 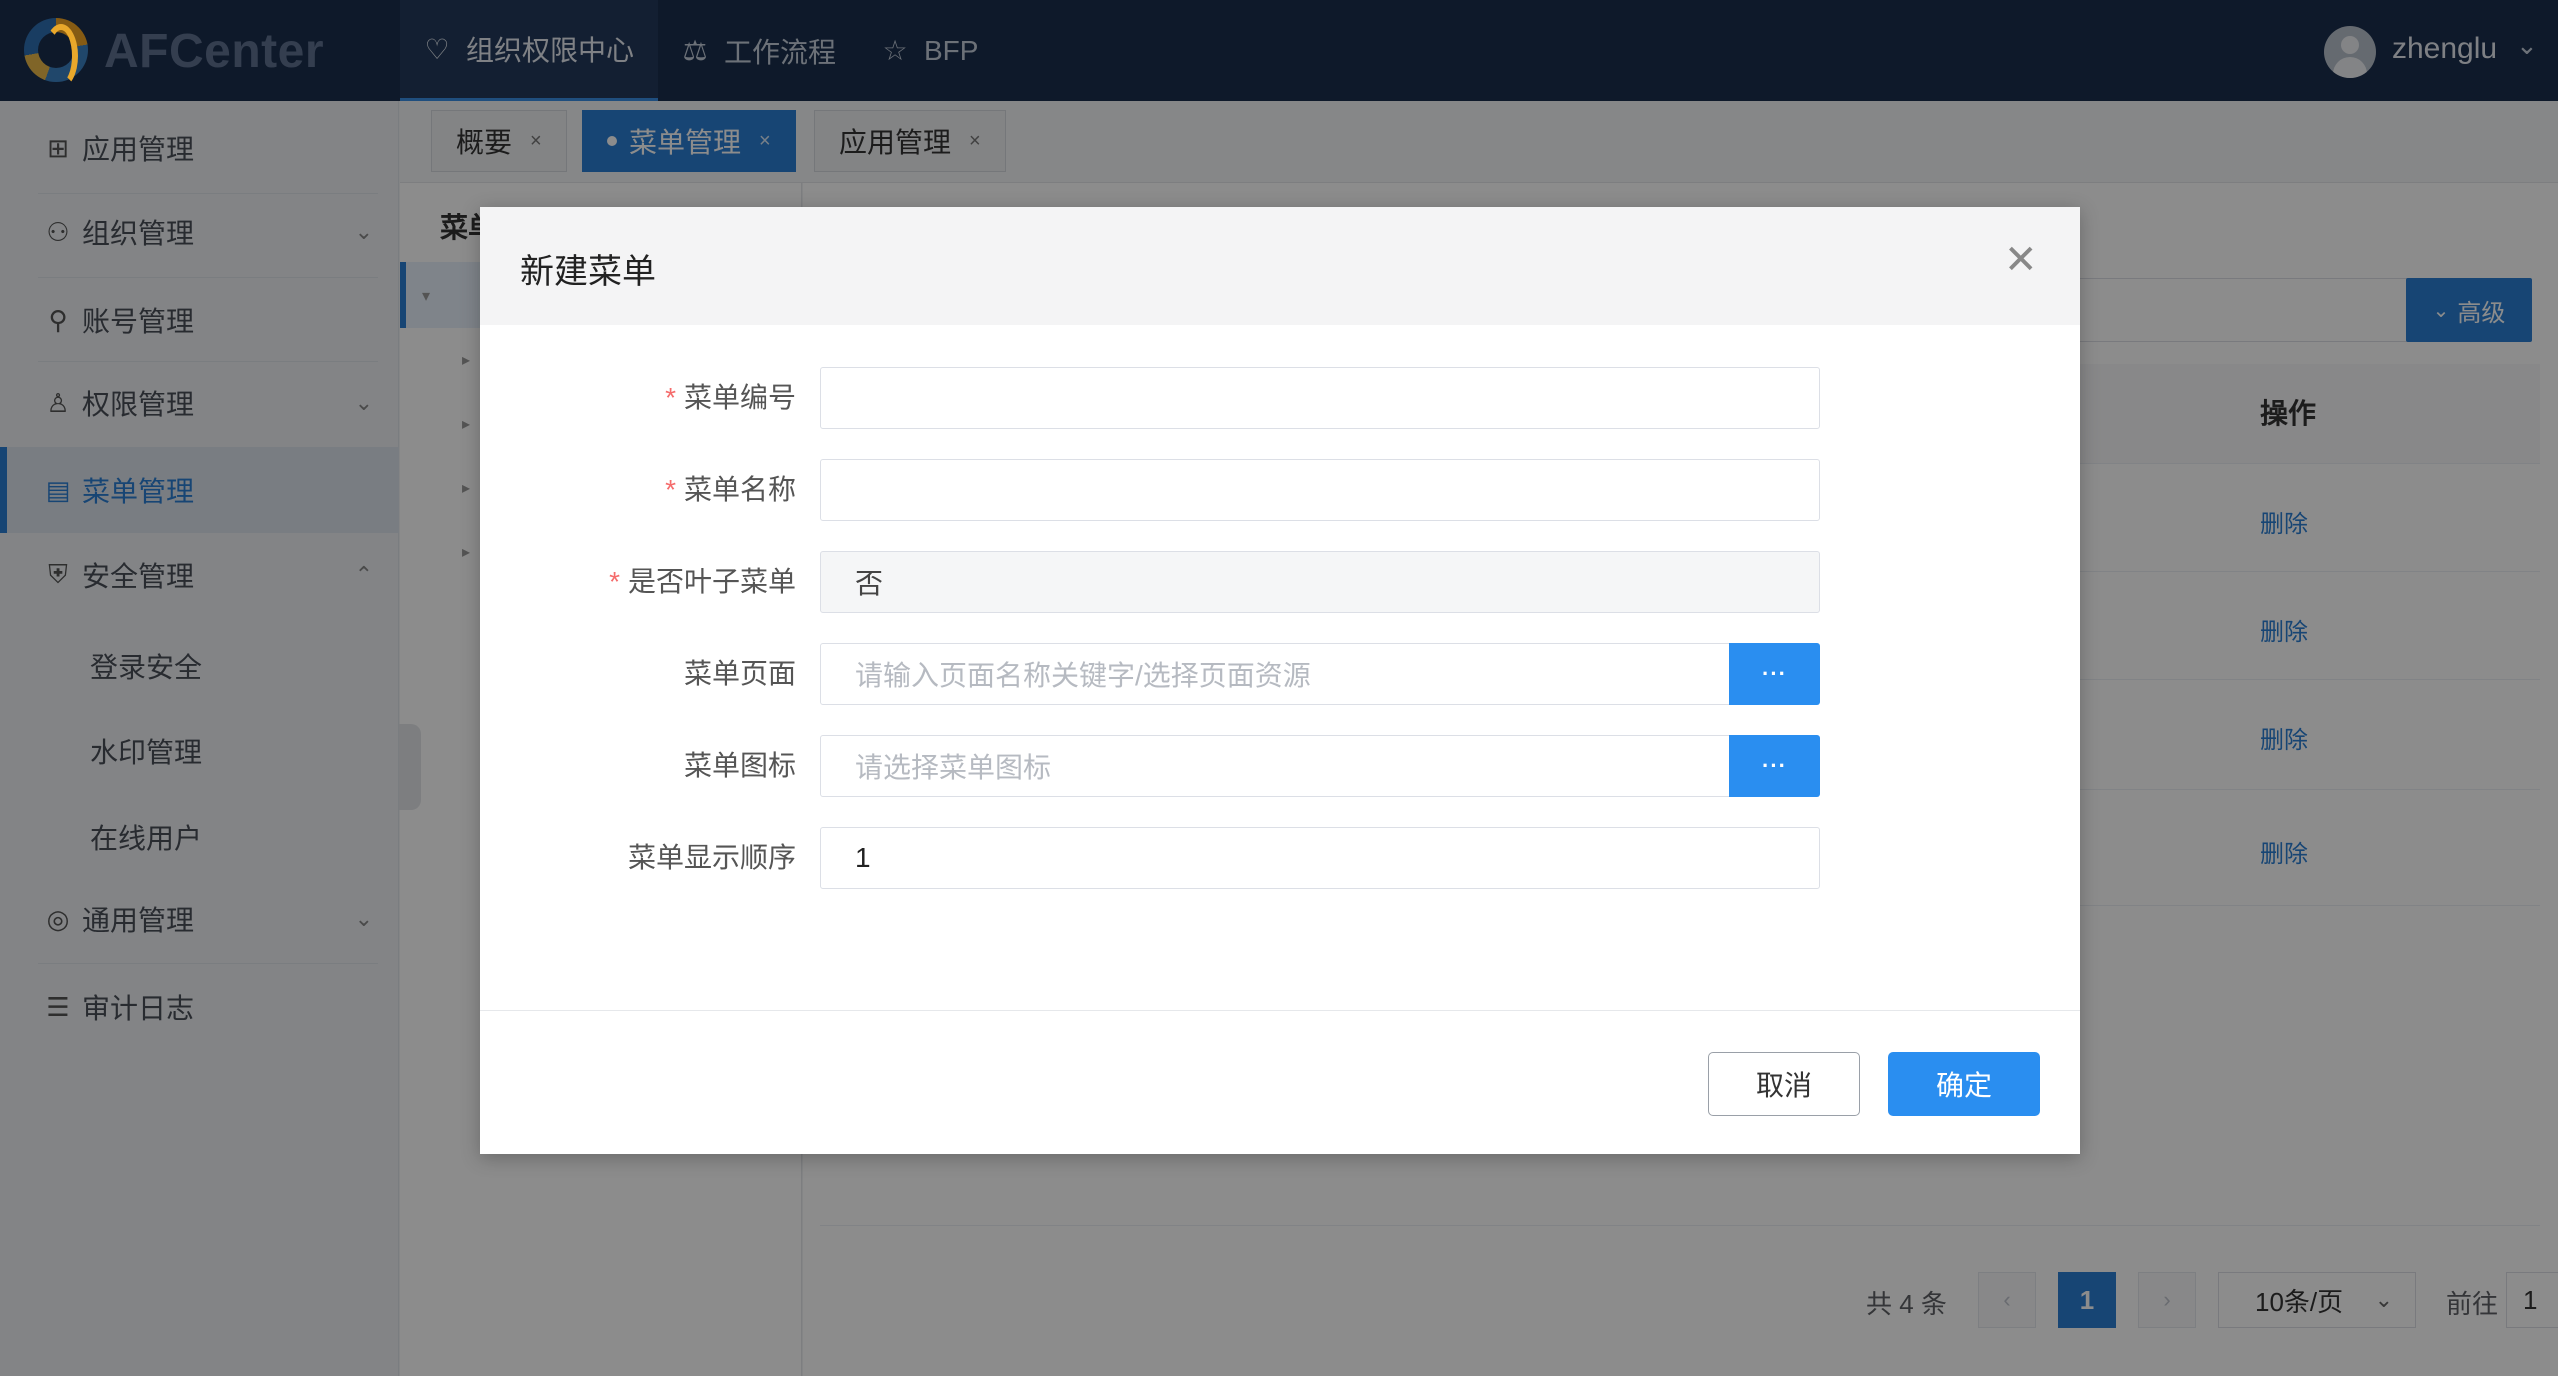 I want to click on is-leaf-field: 否, so click(x=1320, y=582).